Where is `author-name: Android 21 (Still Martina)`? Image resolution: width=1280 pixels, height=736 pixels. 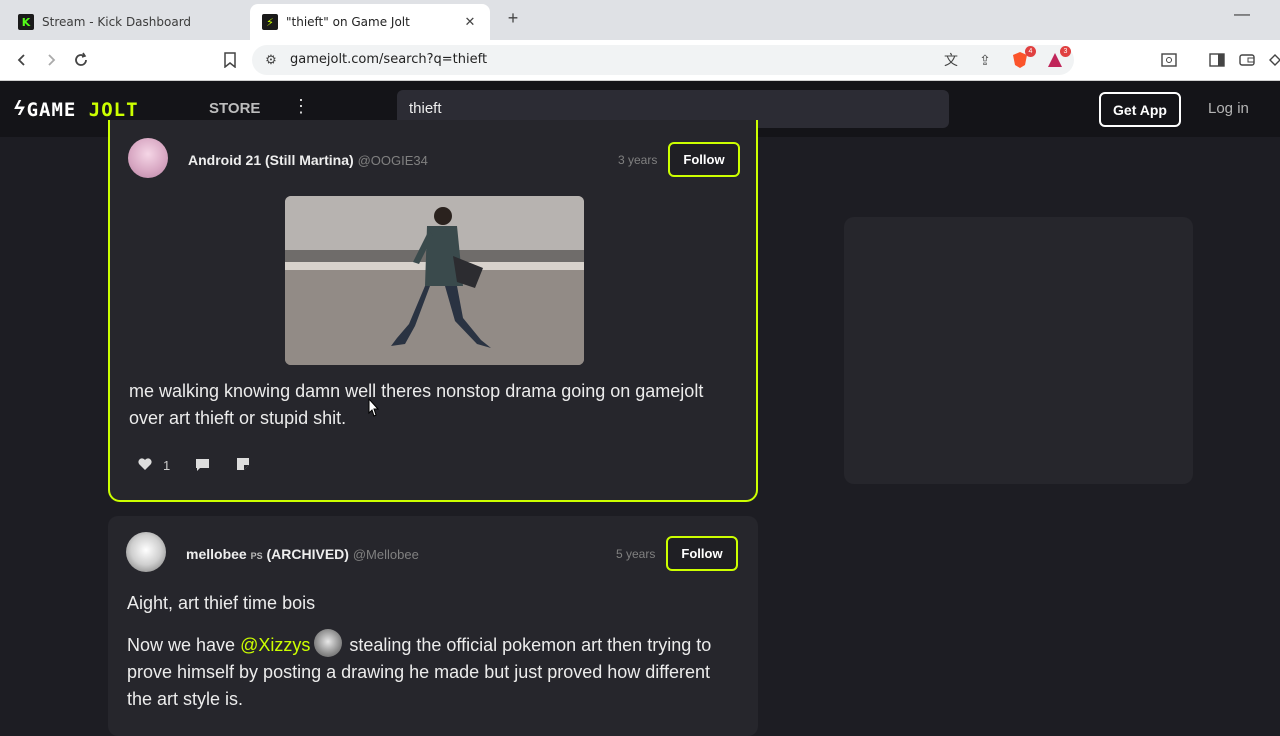
author-name: Android 21 (Still Martina) is located at coordinates (271, 160).